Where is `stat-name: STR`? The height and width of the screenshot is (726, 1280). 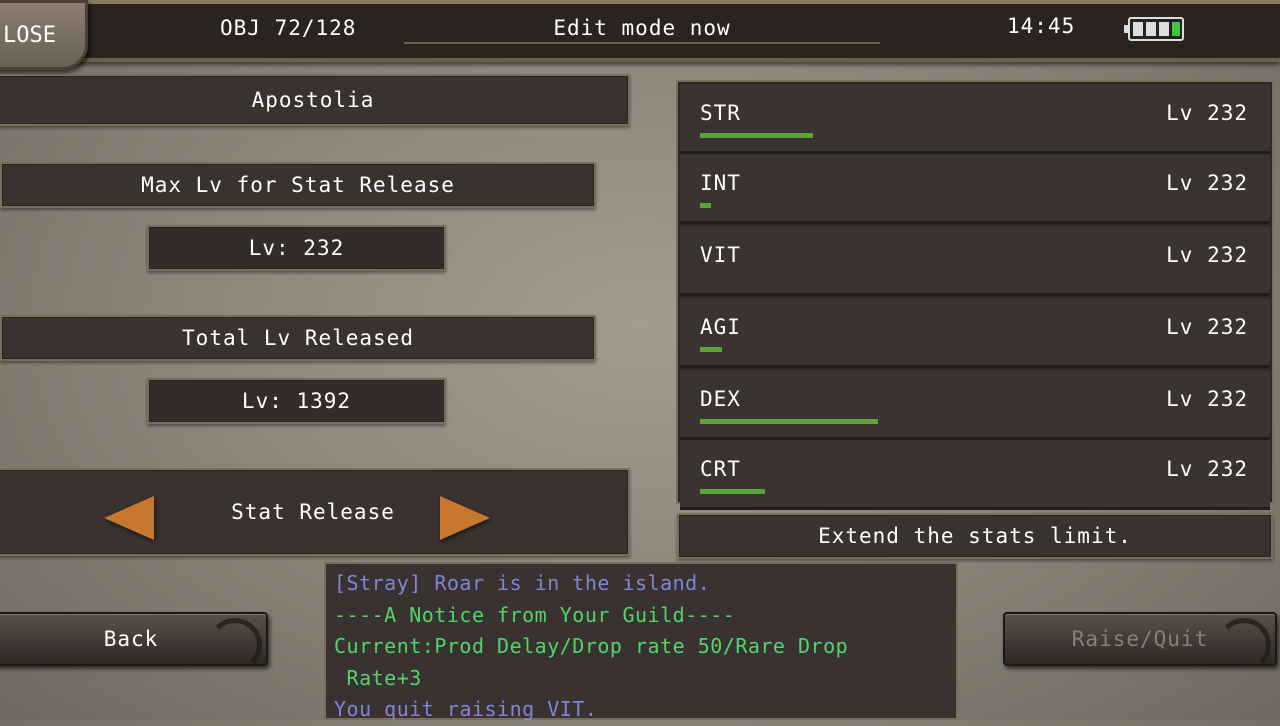
stat-name: STR is located at coordinates (720, 113).